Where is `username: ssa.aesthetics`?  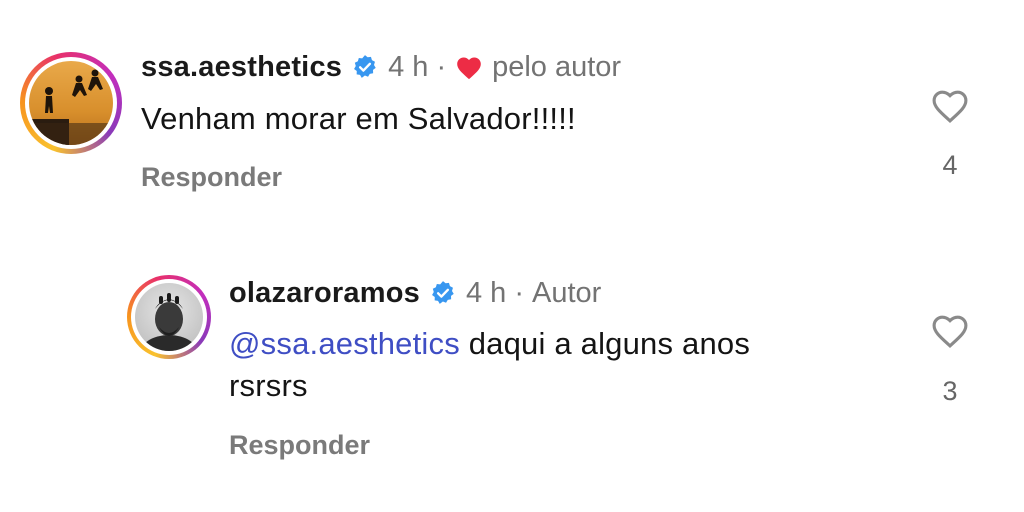 username: ssa.aesthetics is located at coordinates (241, 67).